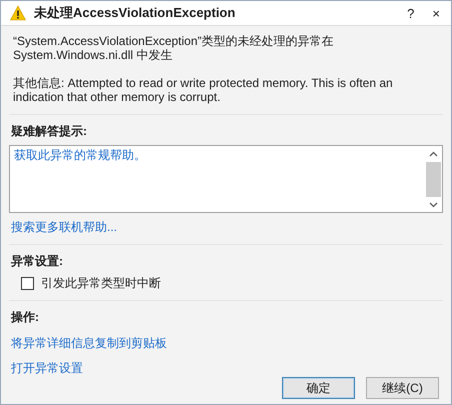  Describe the element at coordinates (433, 154) in the screenshot. I see `scroll-up-icon` at that location.